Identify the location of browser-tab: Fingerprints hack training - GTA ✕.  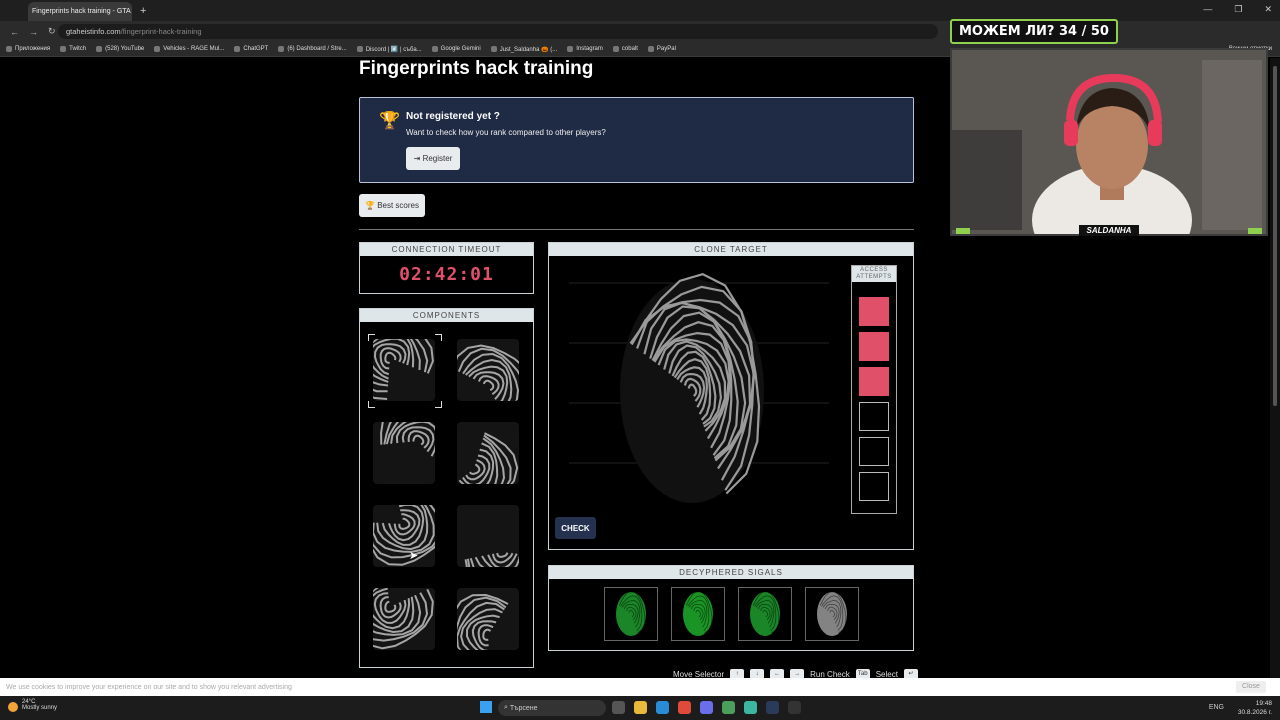
(80, 11).